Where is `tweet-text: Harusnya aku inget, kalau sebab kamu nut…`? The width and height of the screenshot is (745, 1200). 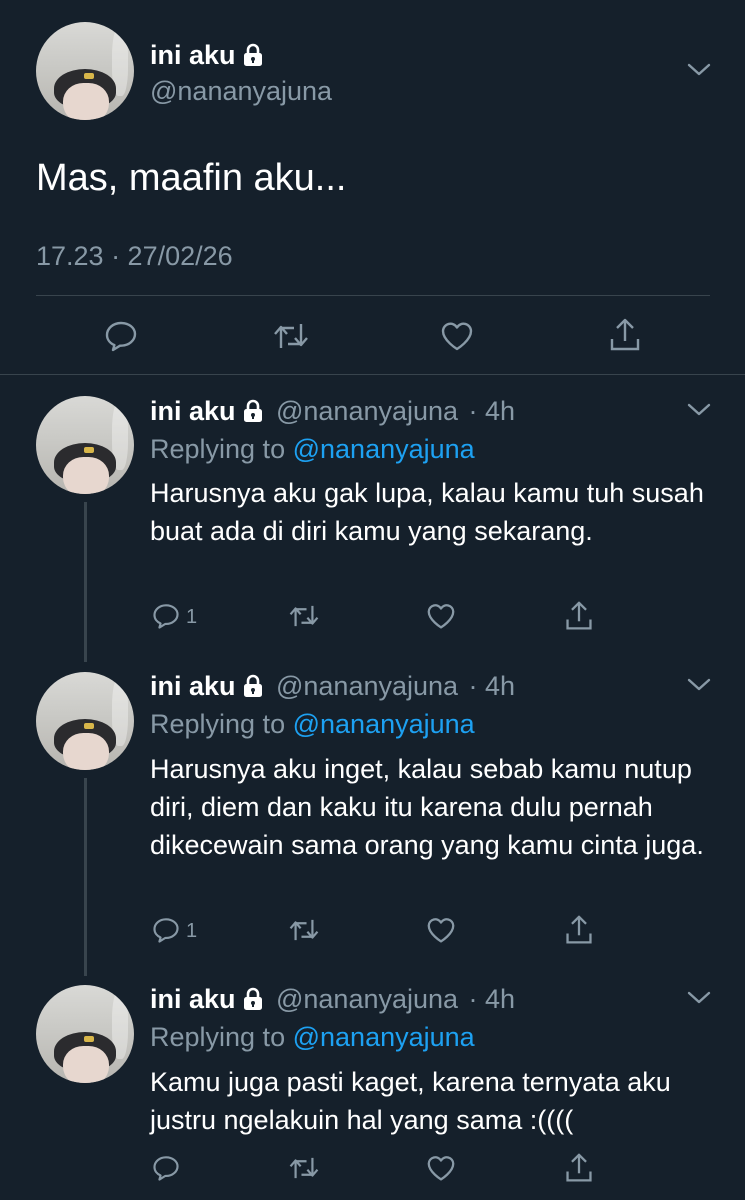
tweet-text: Harusnya aku inget, kalau sebab kamu nut… is located at coordinates (427, 807).